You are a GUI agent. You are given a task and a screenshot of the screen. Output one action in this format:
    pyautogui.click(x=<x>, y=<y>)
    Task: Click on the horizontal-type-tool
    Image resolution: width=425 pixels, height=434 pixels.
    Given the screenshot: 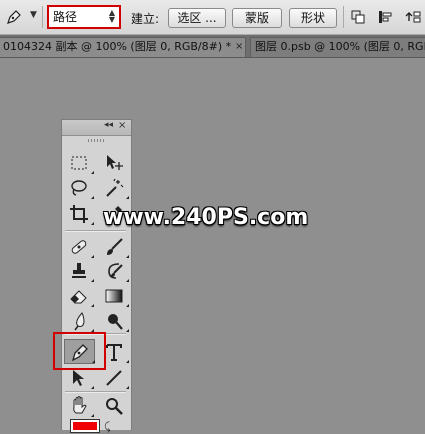 What is the action you would take?
    pyautogui.click(x=116, y=352)
    